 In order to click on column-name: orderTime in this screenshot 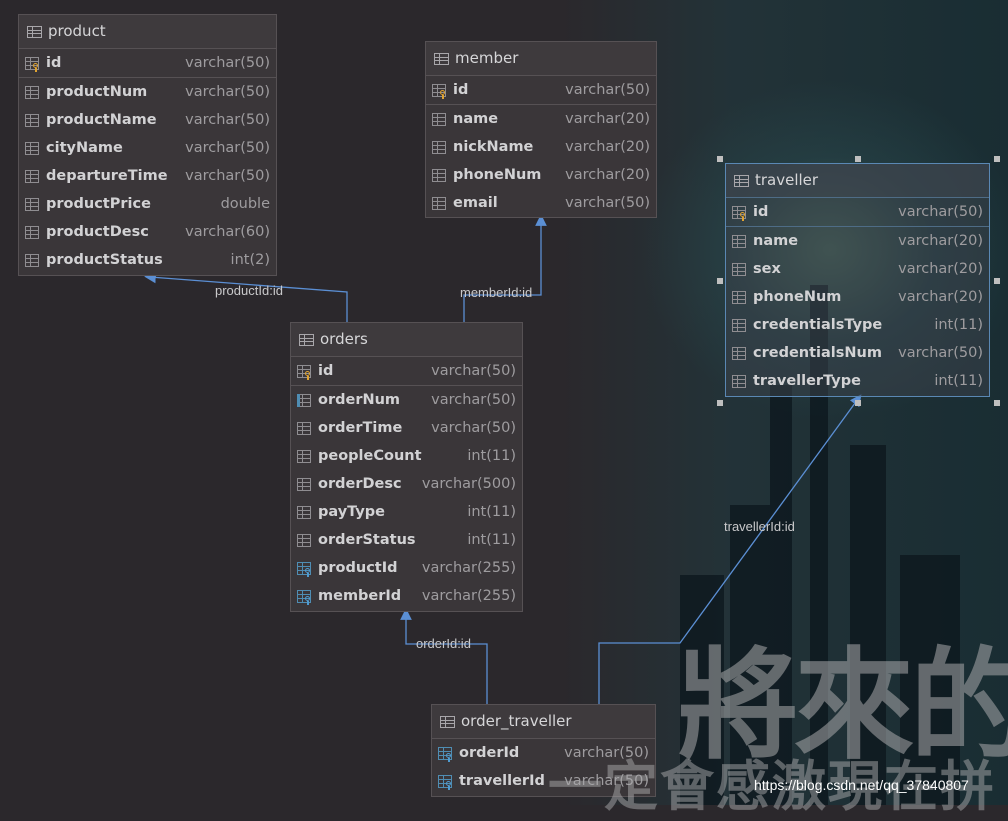, I will do `click(360, 428)`.